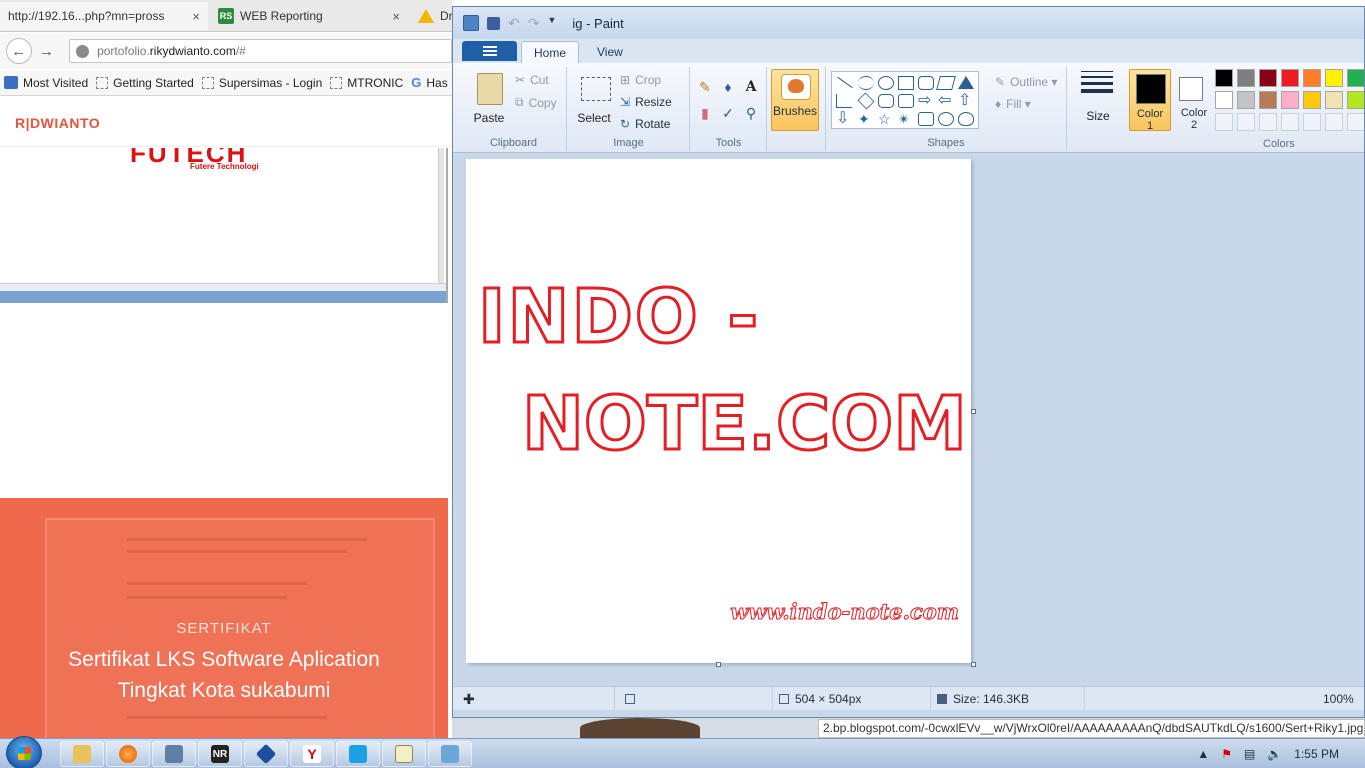 Image resolution: width=1365 pixels, height=768 pixels. What do you see at coordinates (594, 102) in the screenshot?
I see `select-button: Select` at bounding box center [594, 102].